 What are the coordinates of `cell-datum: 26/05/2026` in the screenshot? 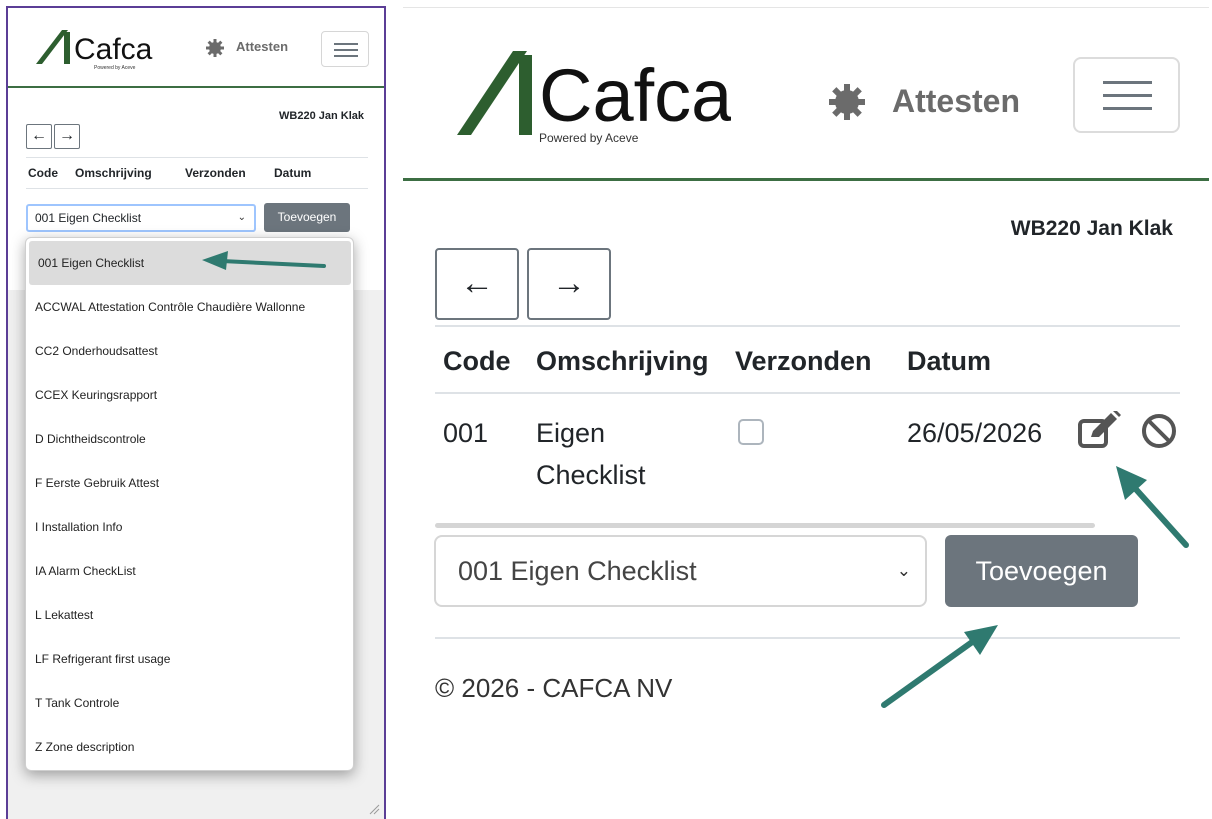 It's located at (975, 433).